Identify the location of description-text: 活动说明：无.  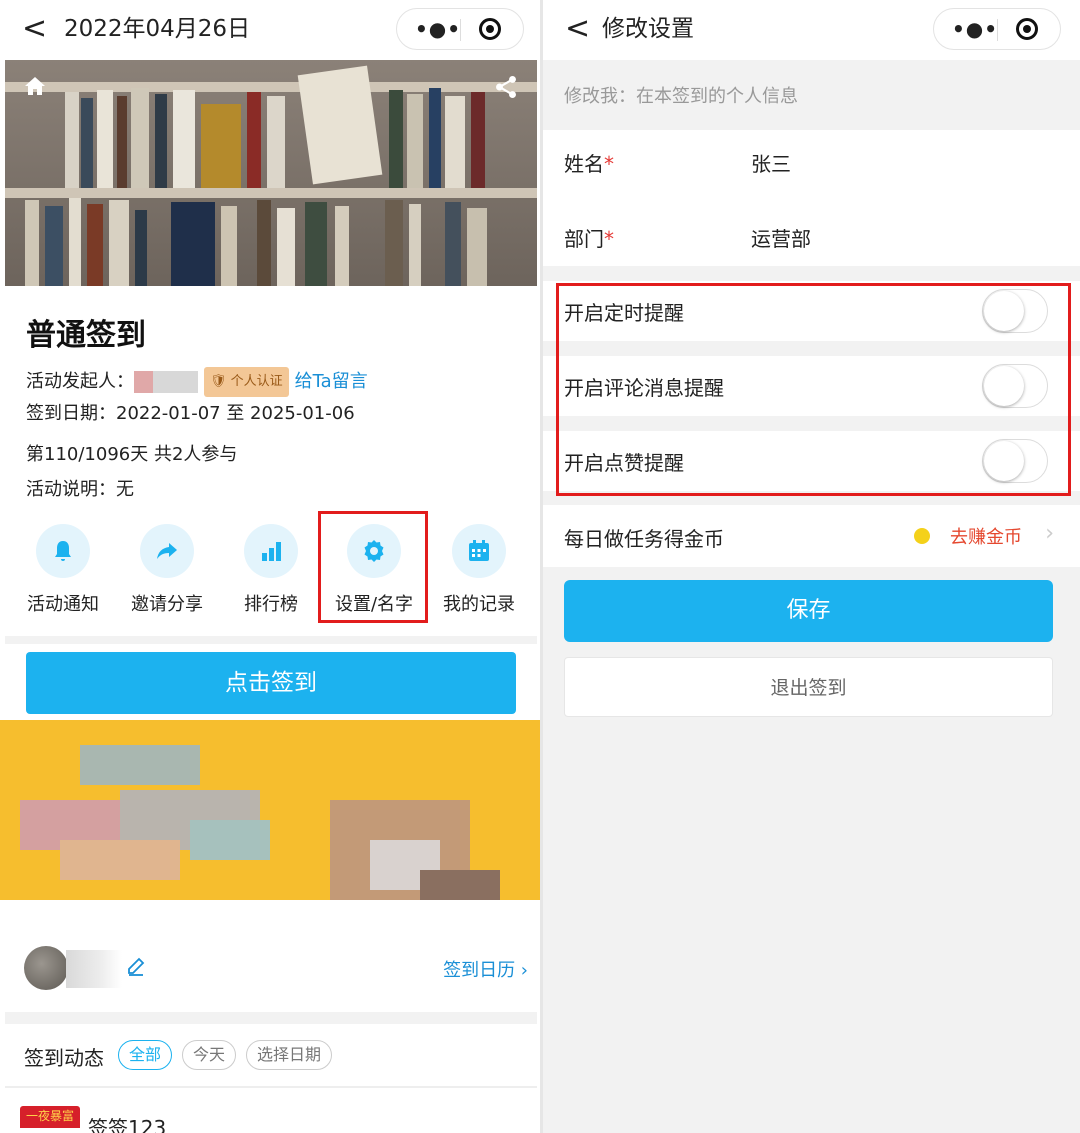
(80, 489).